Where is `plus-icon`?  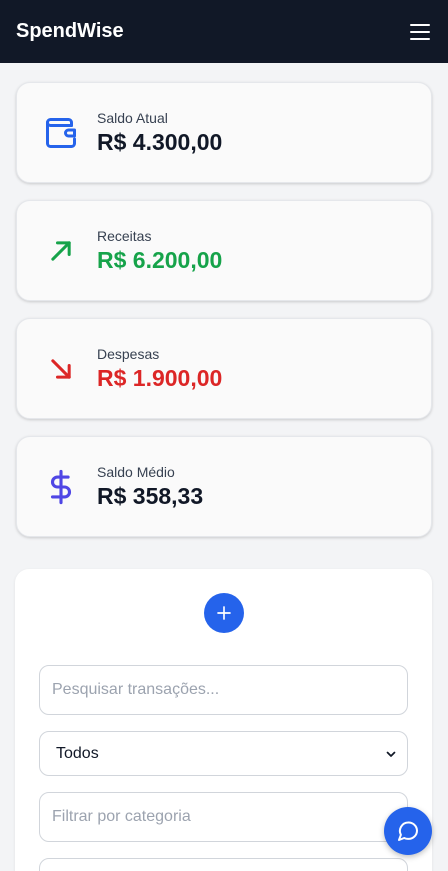 plus-icon is located at coordinates (224, 613).